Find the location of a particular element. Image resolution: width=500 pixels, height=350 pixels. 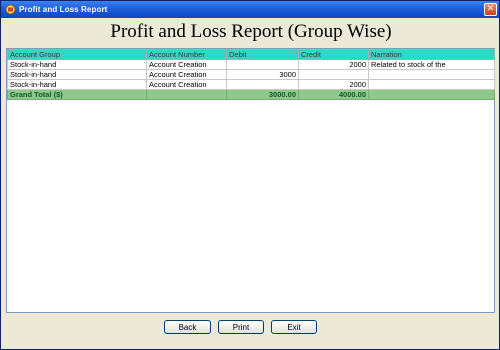

table-row: Stock-in-hand Account Creation 3000 is located at coordinates (251, 74).